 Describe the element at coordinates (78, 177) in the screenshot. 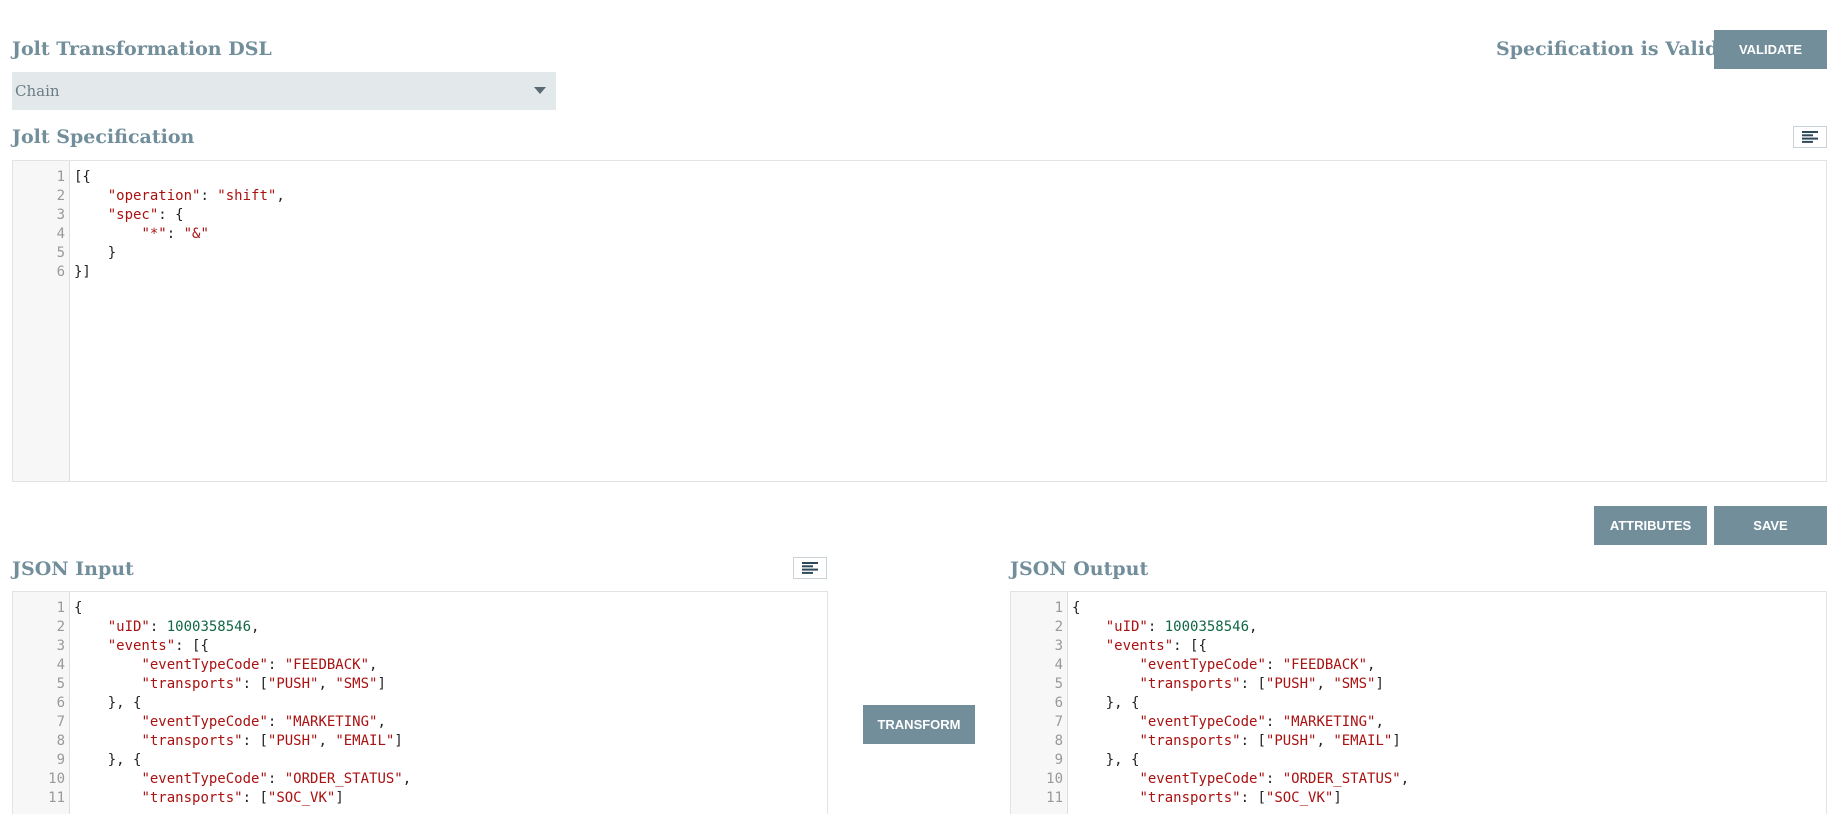

I see `line-text: [{` at that location.